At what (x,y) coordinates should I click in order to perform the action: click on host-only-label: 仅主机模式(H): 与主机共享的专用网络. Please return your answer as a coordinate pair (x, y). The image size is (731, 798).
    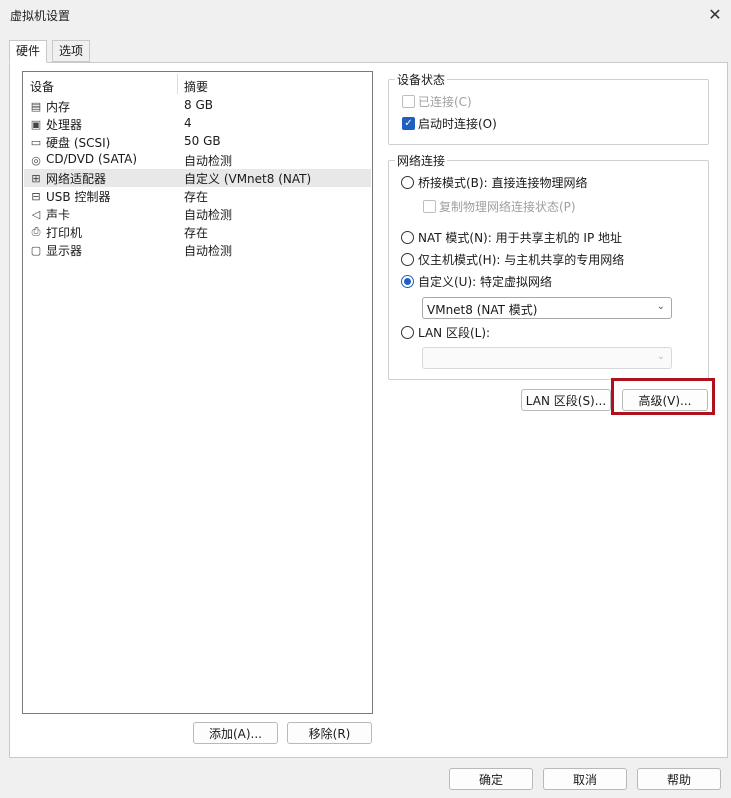
    Looking at the image, I should click on (521, 259).